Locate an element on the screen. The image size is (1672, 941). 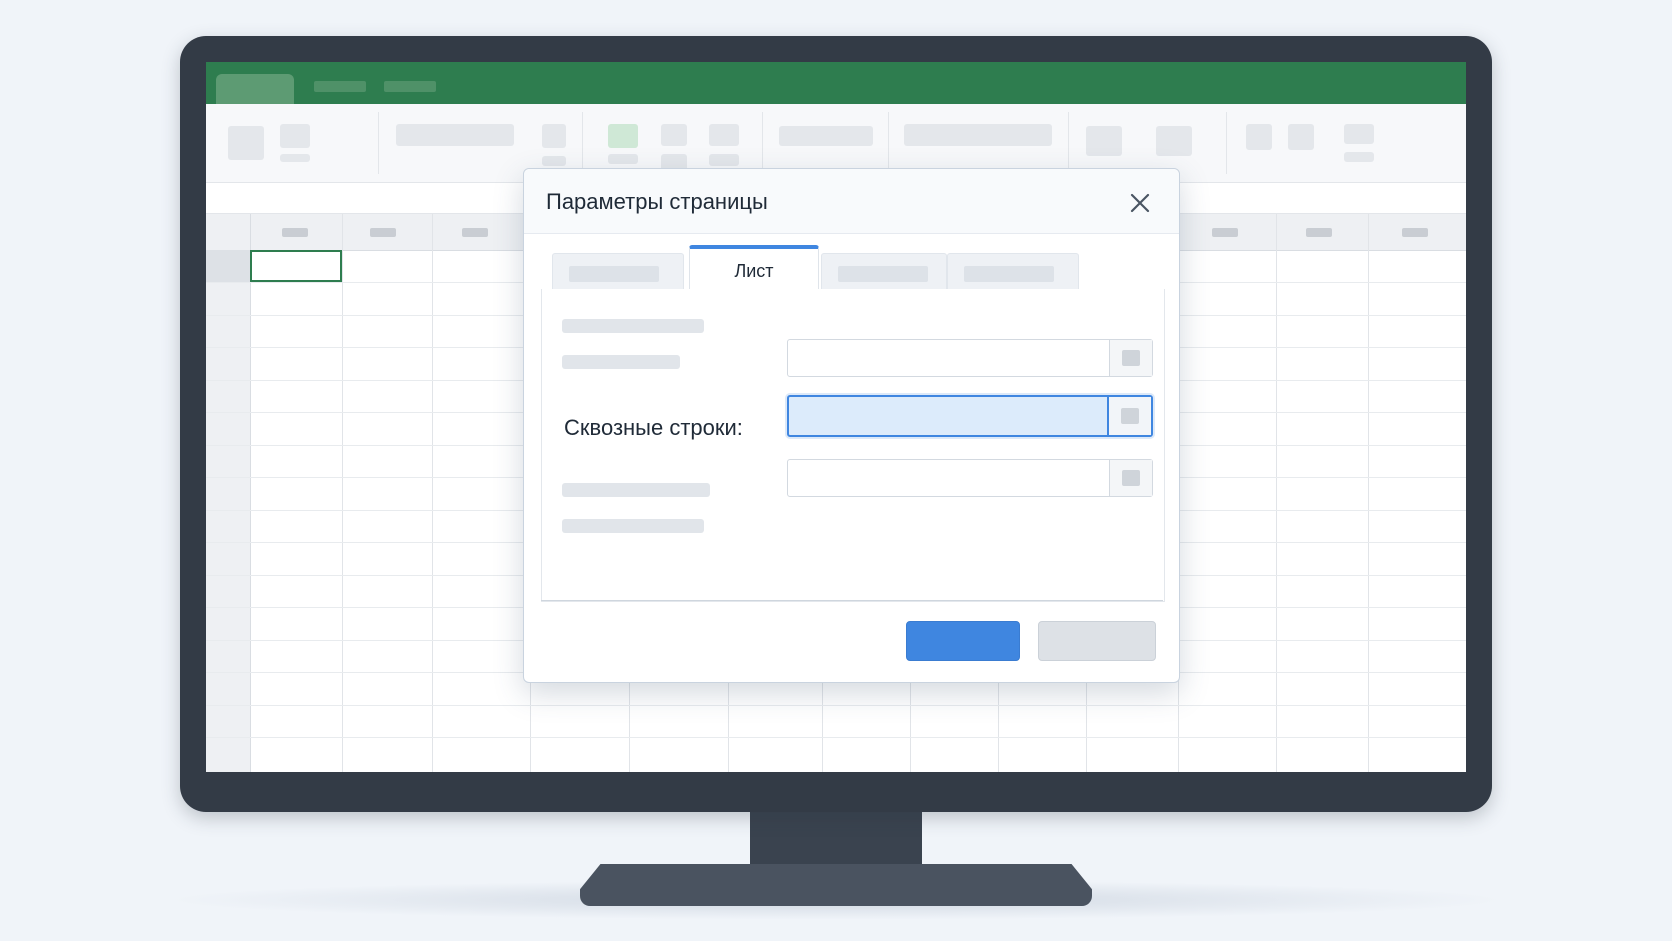
tab-sheet-label: Лист is located at coordinates (754, 271).